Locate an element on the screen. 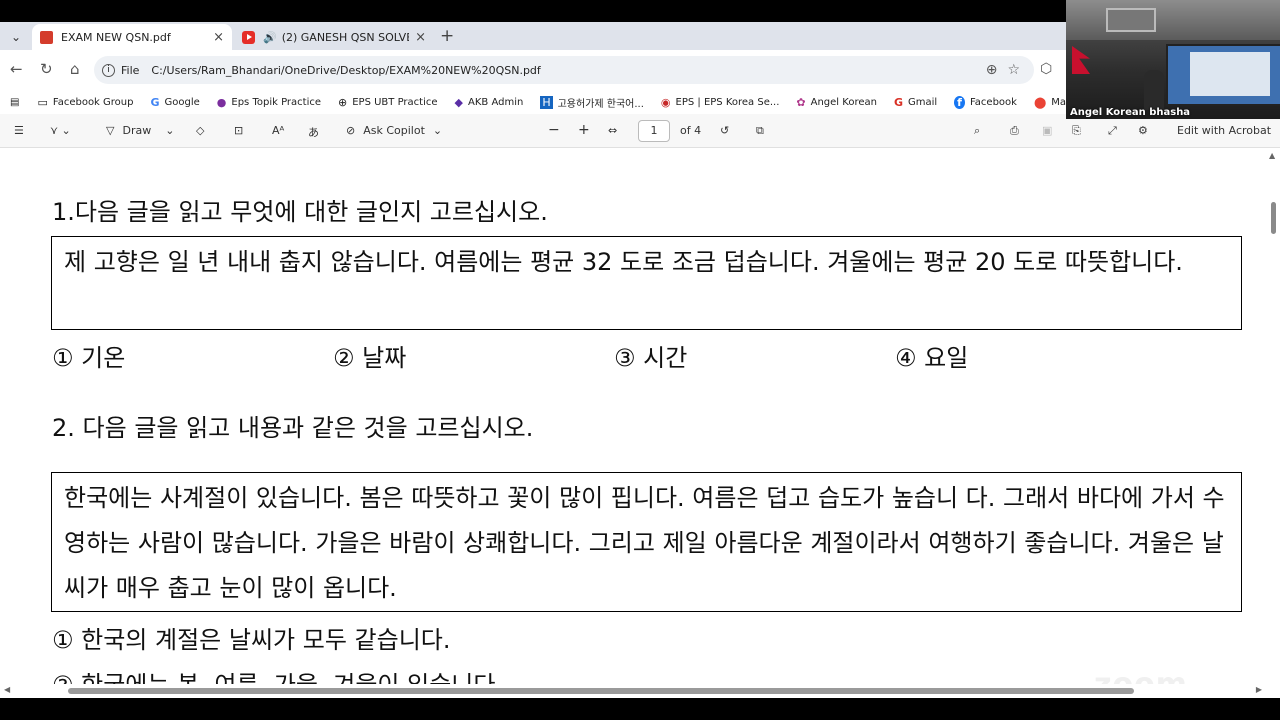 This screenshot has width=1280, height=720. horizontal-scrollbar: ◀ ▶ is located at coordinates (633, 691).